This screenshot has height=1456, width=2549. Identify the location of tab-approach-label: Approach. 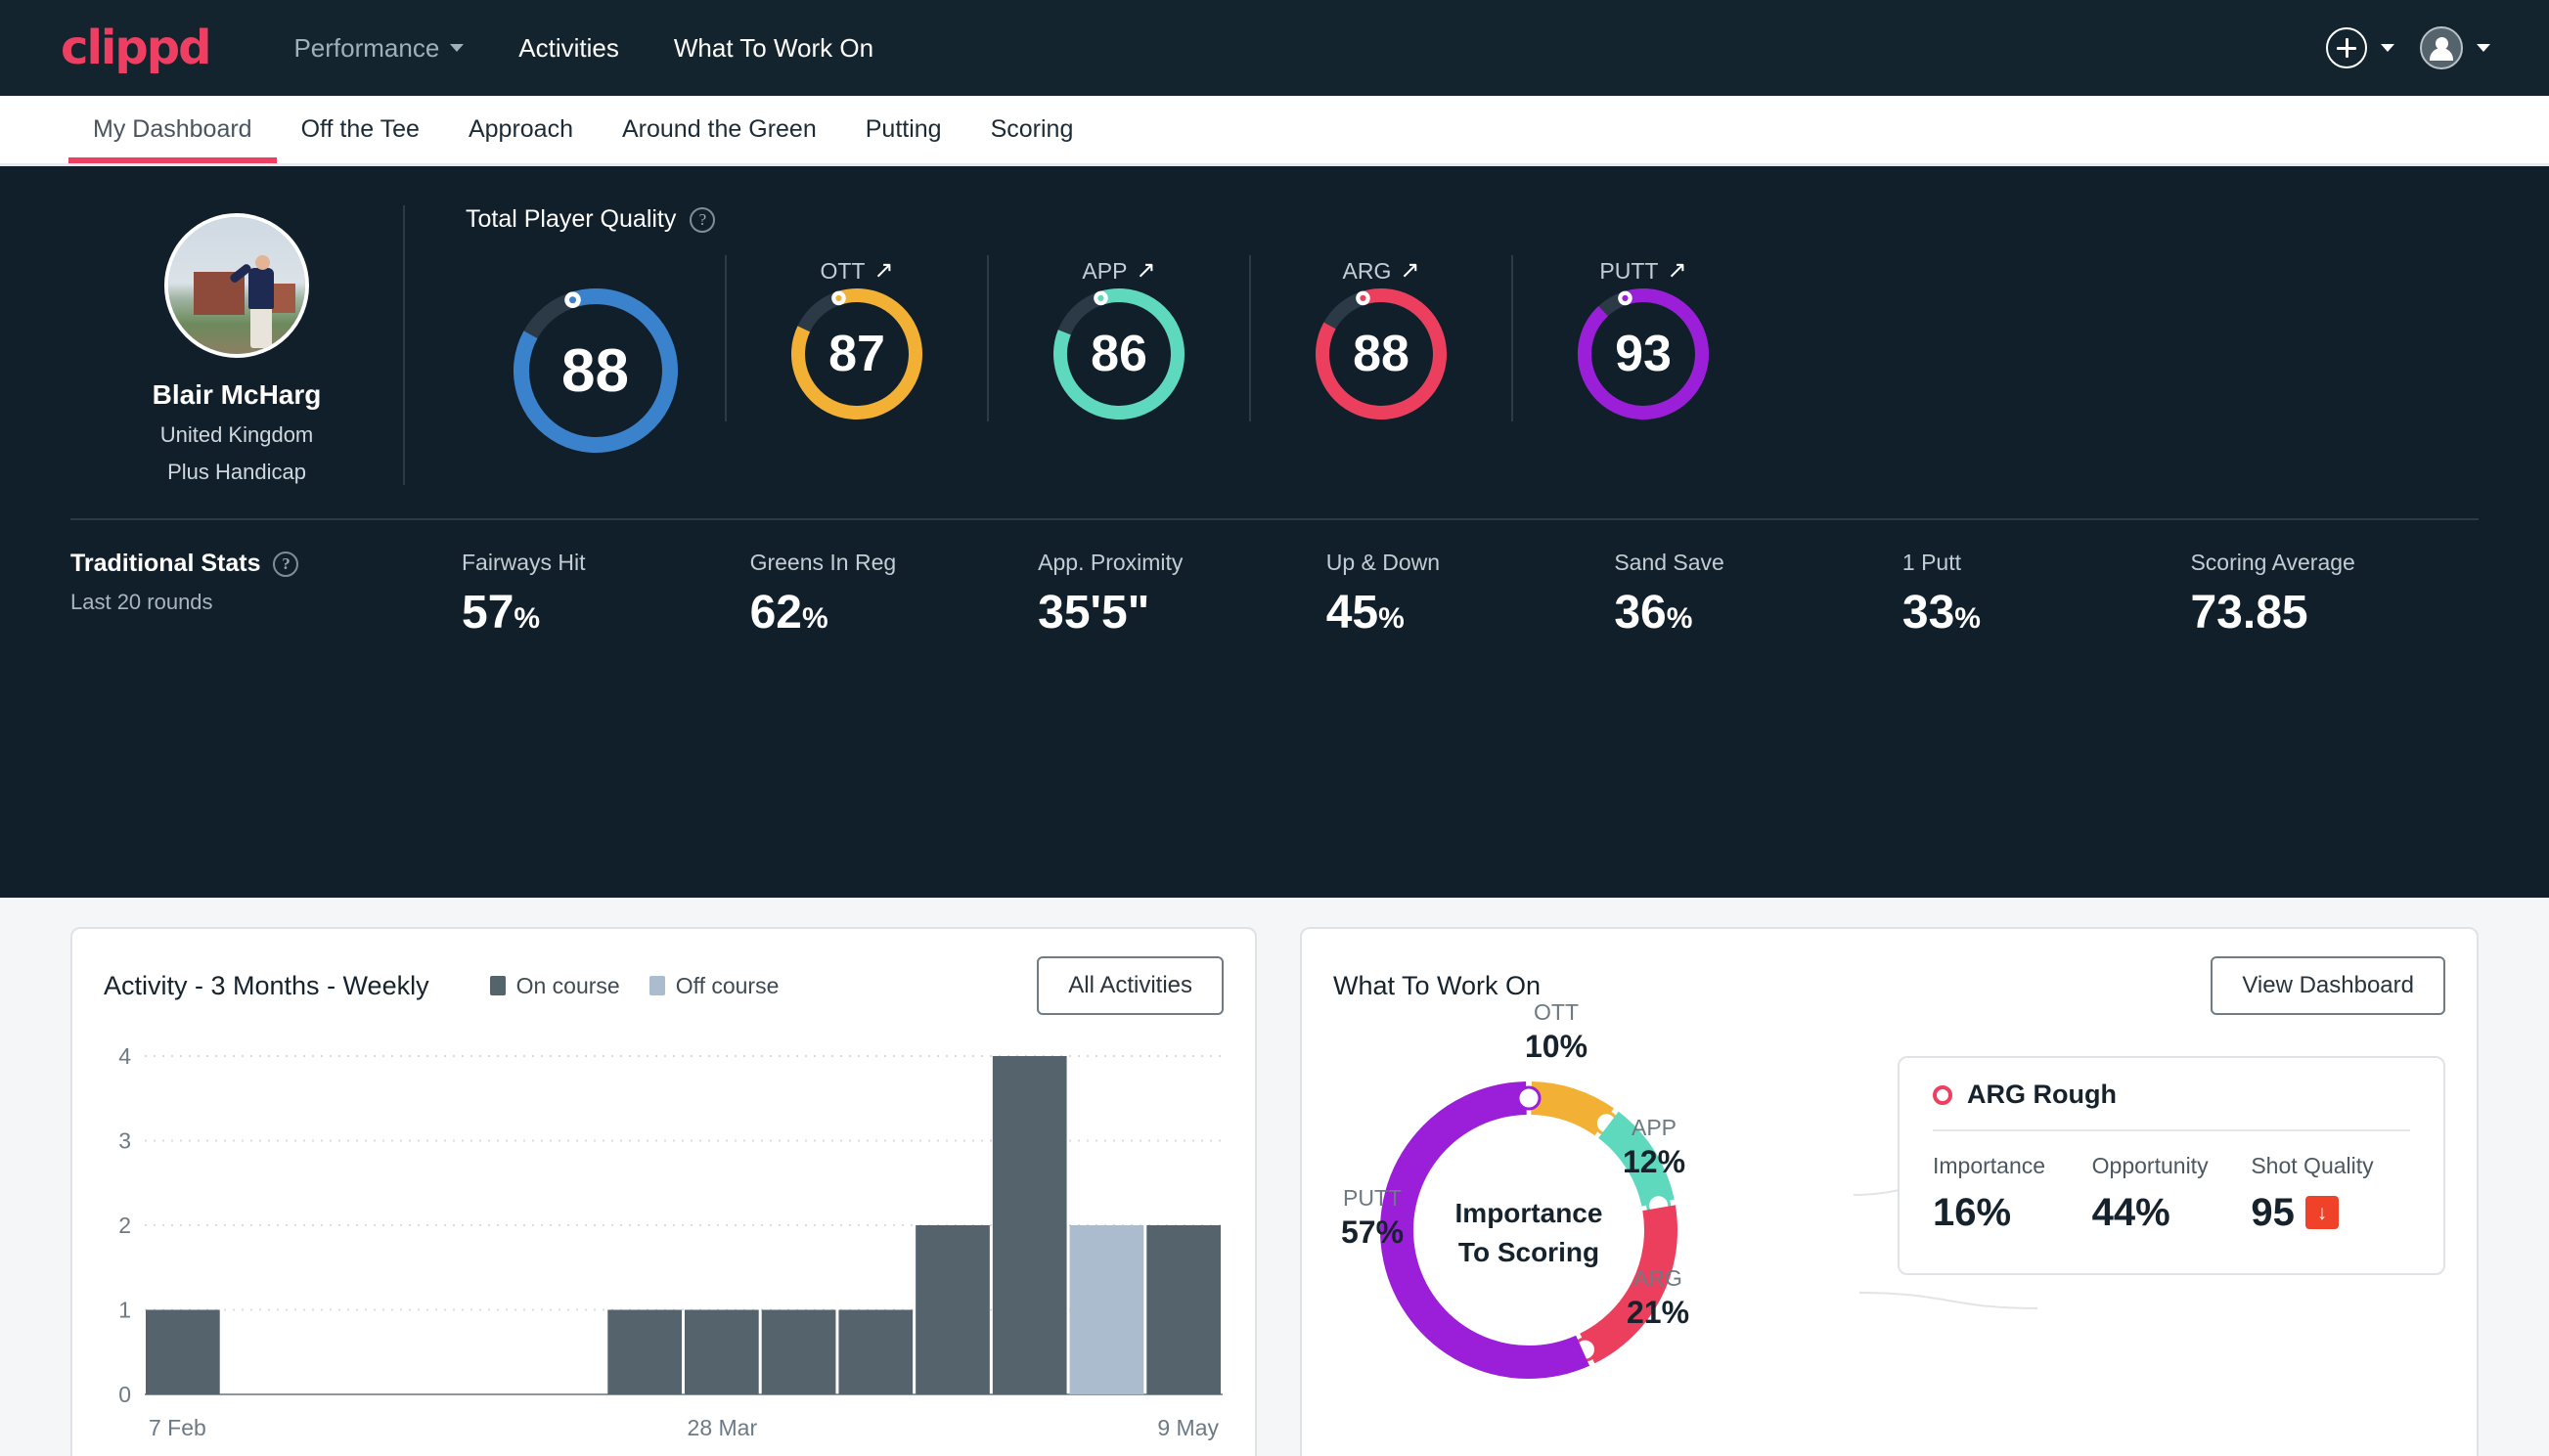
(520, 129).